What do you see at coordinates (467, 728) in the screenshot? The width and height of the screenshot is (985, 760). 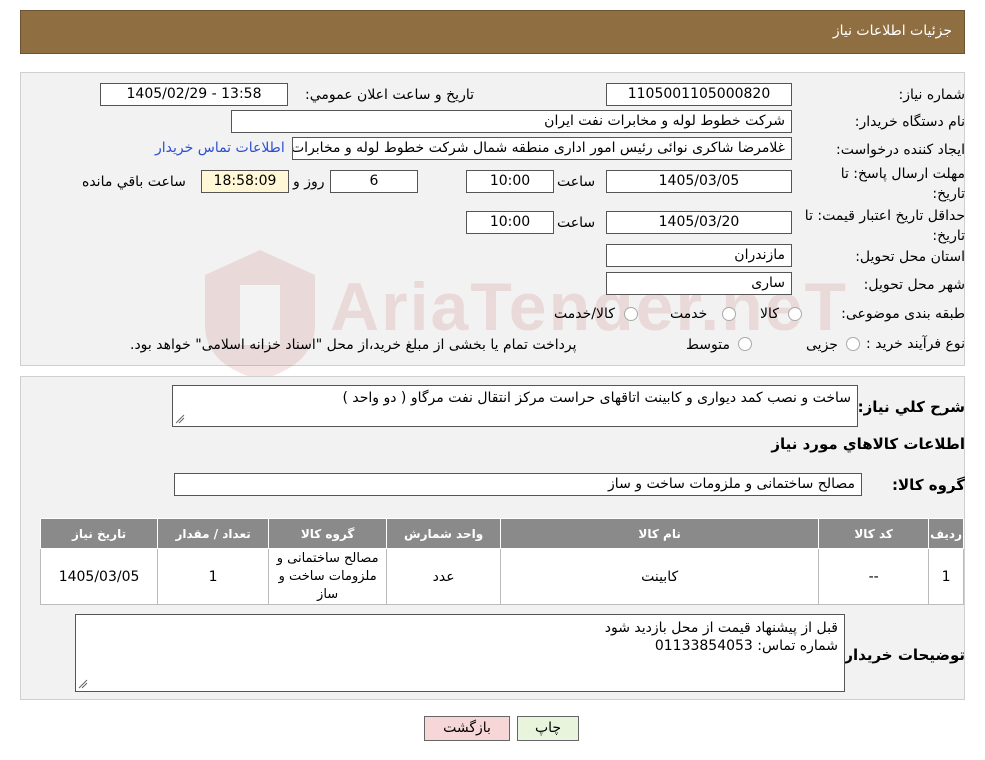 I see `back-button: بازگشت` at bounding box center [467, 728].